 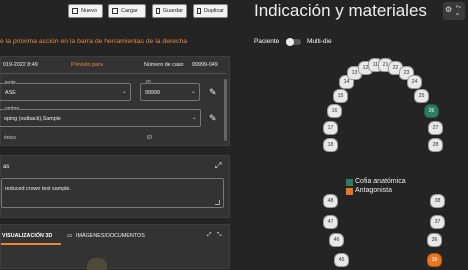 I want to click on tooth-17: 17, so click(x=330, y=128).